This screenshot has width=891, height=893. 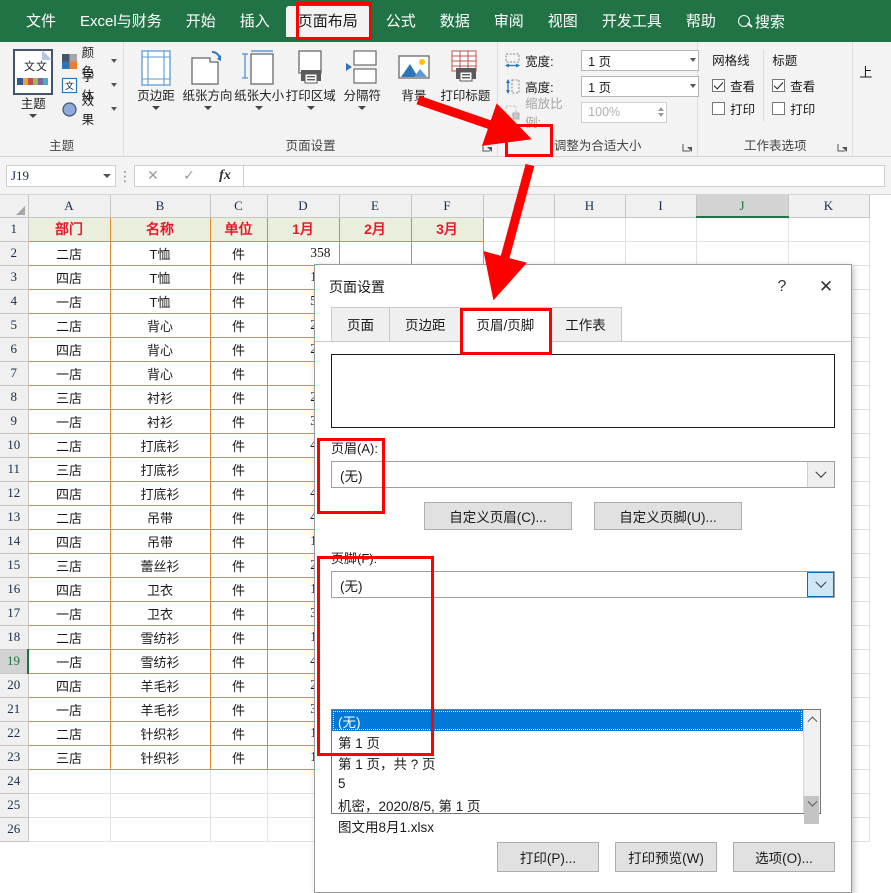 What do you see at coordinates (414, 74) in the screenshot?
I see `background-button: 背景` at bounding box center [414, 74].